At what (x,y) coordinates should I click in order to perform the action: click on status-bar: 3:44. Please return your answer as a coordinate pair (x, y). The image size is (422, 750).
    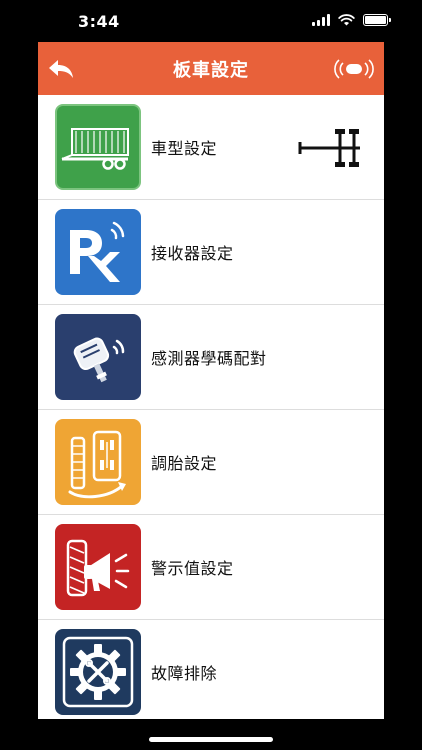
    Looking at the image, I should click on (211, 21).